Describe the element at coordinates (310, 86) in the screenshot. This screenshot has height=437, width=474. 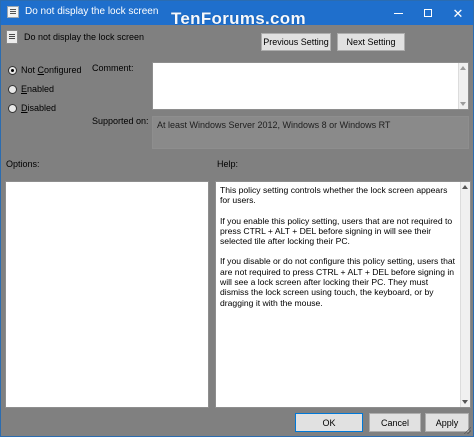
I see `comment-textarea` at that location.